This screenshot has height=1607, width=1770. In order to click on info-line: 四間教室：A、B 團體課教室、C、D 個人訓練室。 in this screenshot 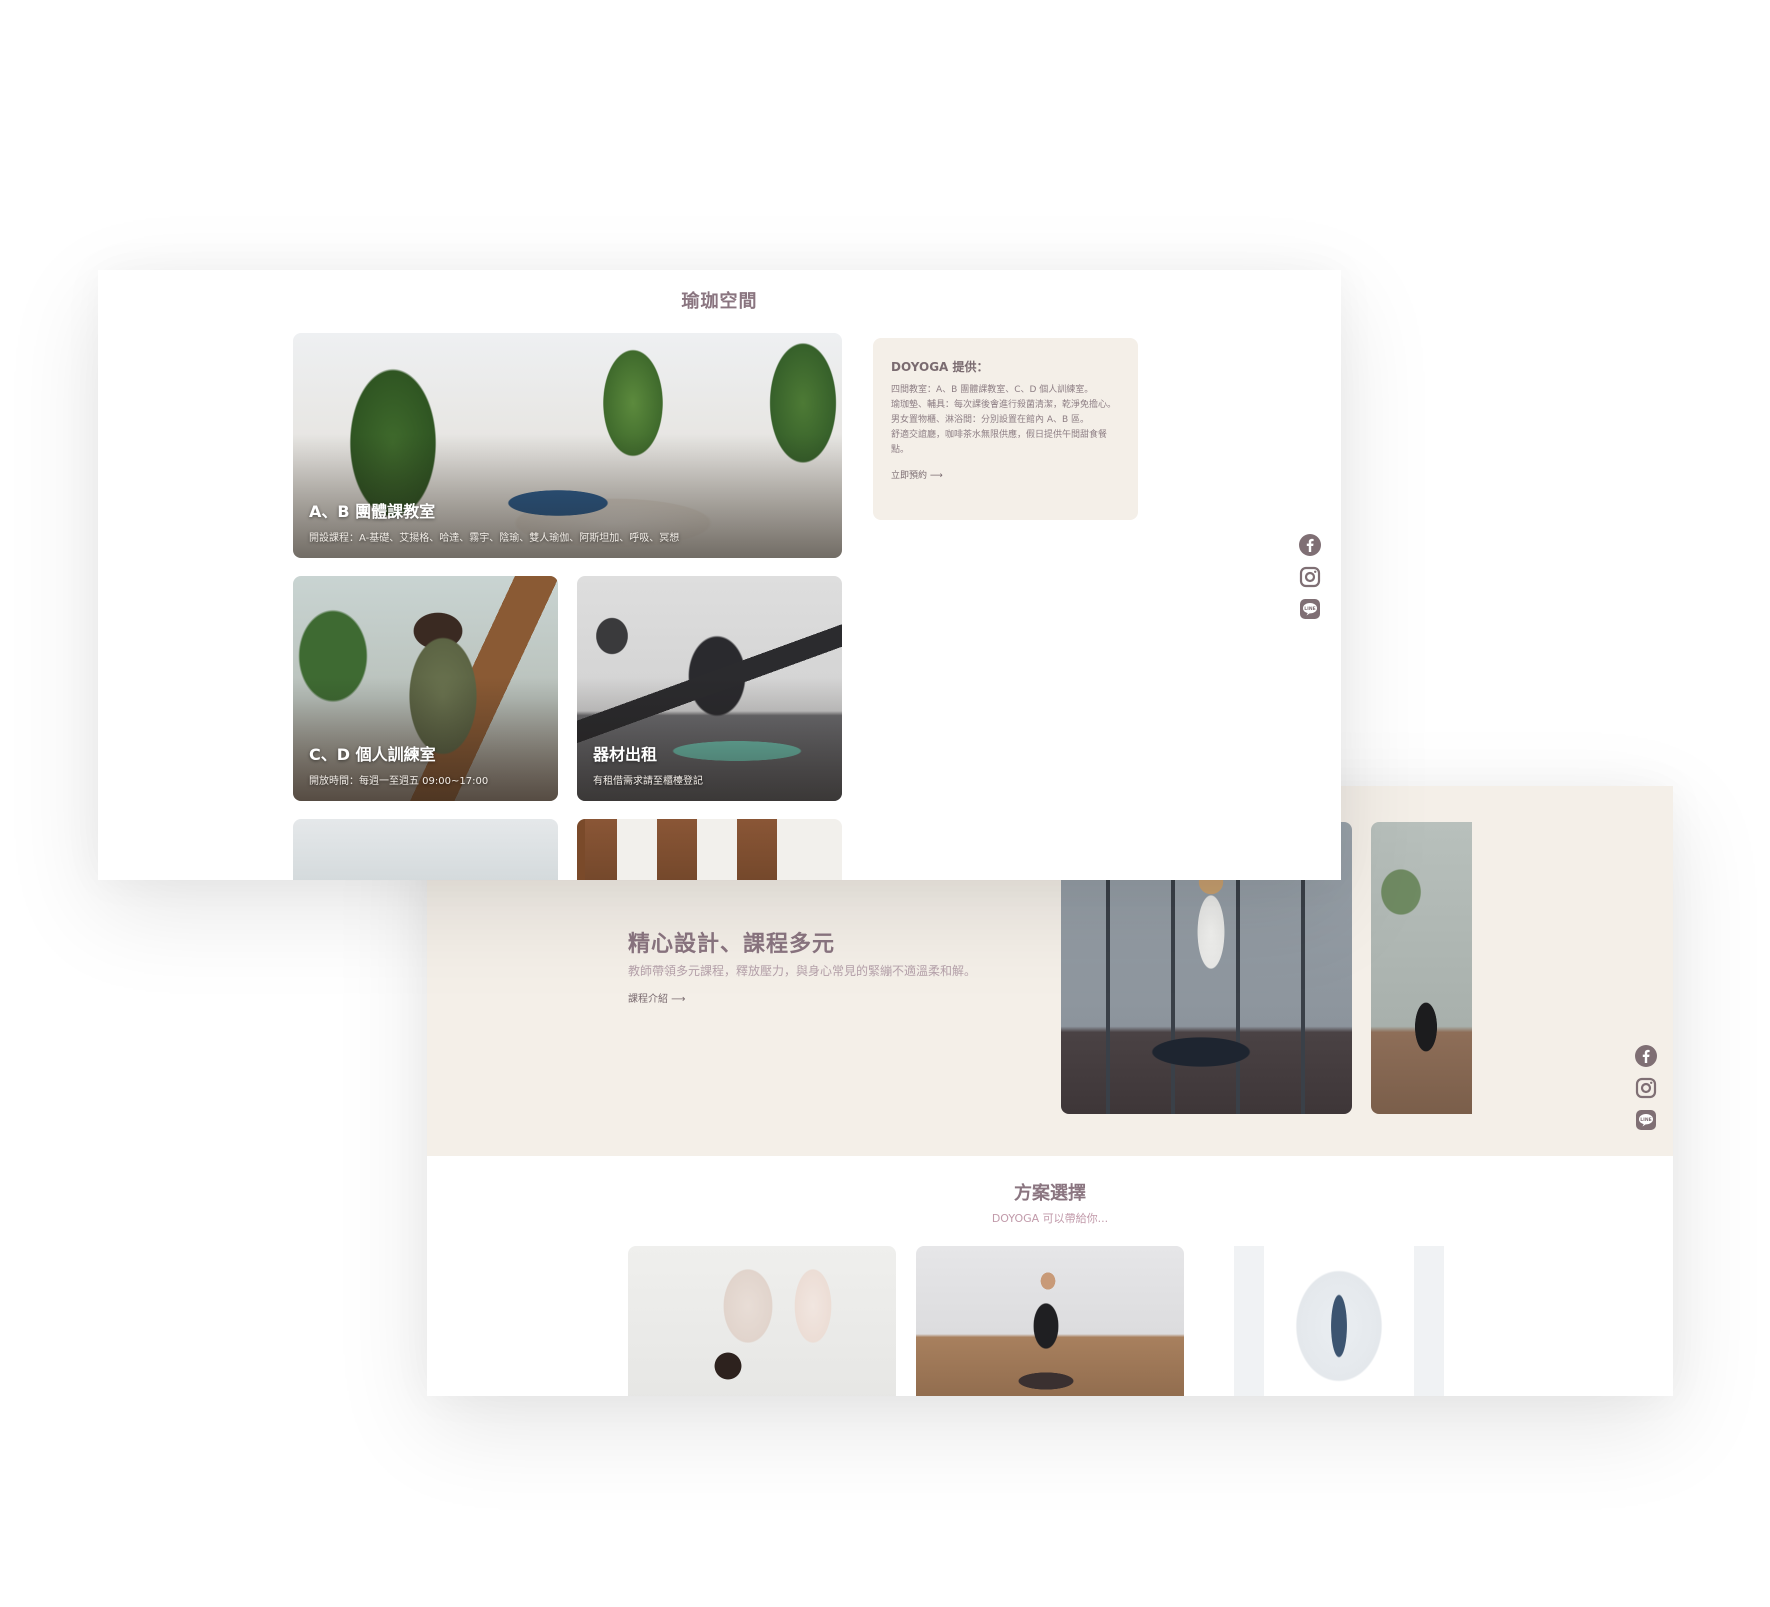, I will do `click(992, 390)`.